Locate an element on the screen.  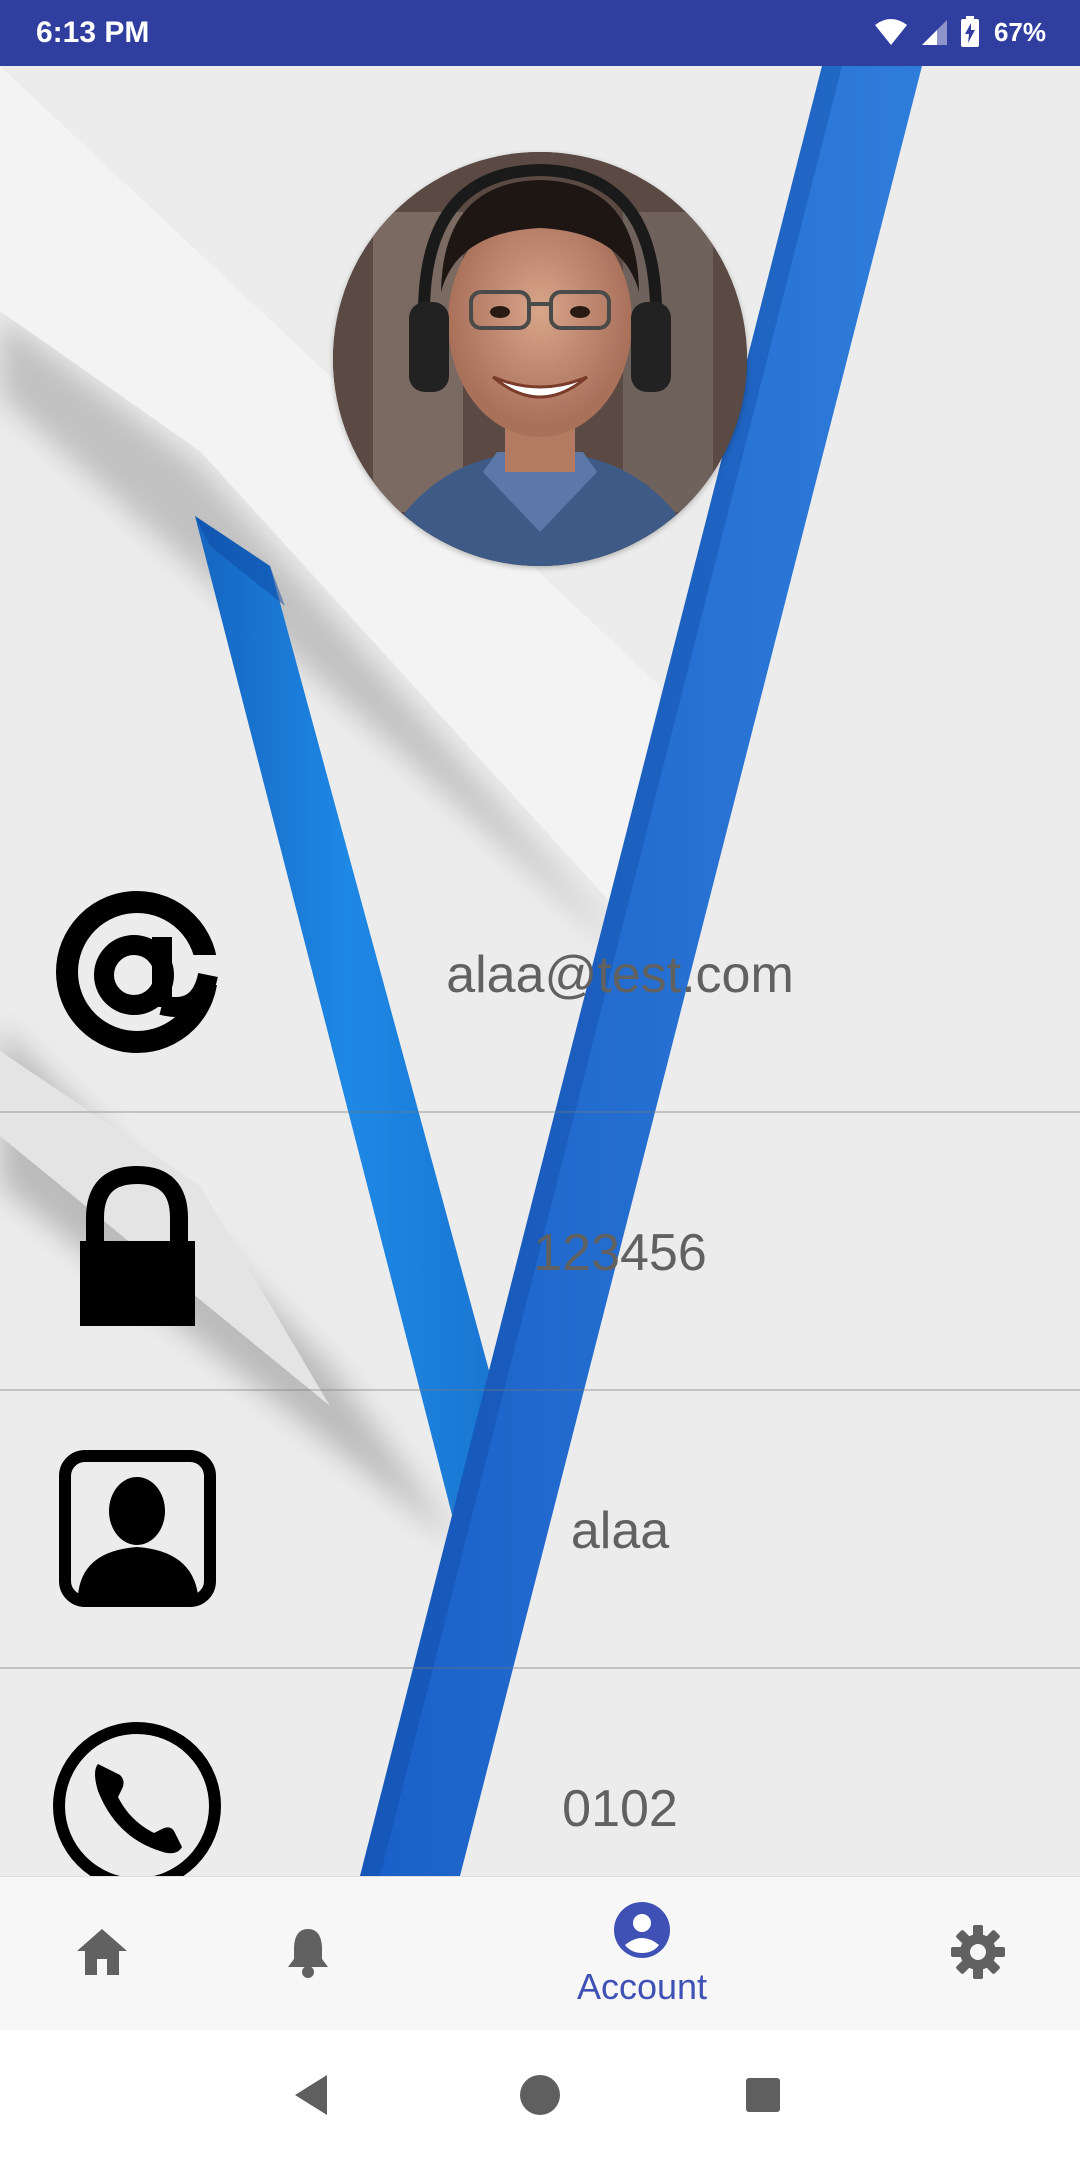
profile-avatar is located at coordinates (540, 359).